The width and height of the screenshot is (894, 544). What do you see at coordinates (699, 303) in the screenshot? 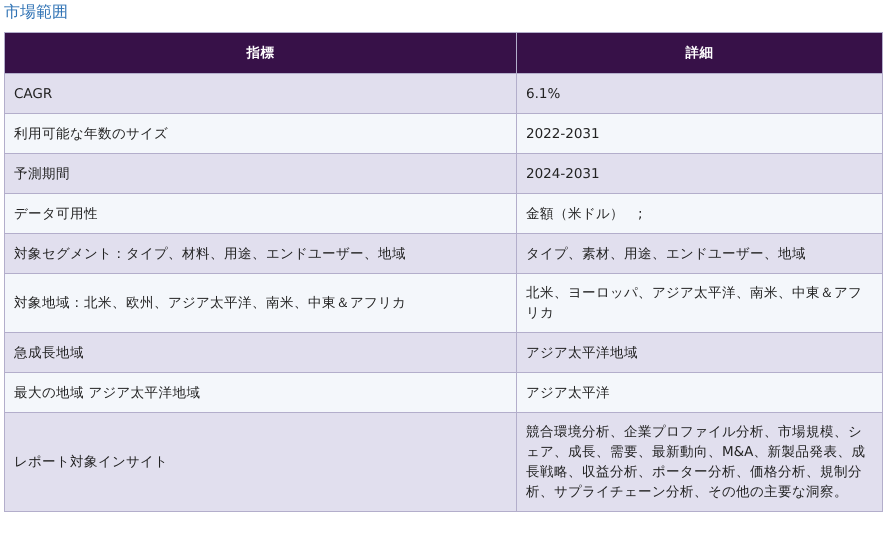
I see `table-cell: 北米、ヨーロッパ、アジア太平洋、南米、中東＆アフリカ` at bounding box center [699, 303].